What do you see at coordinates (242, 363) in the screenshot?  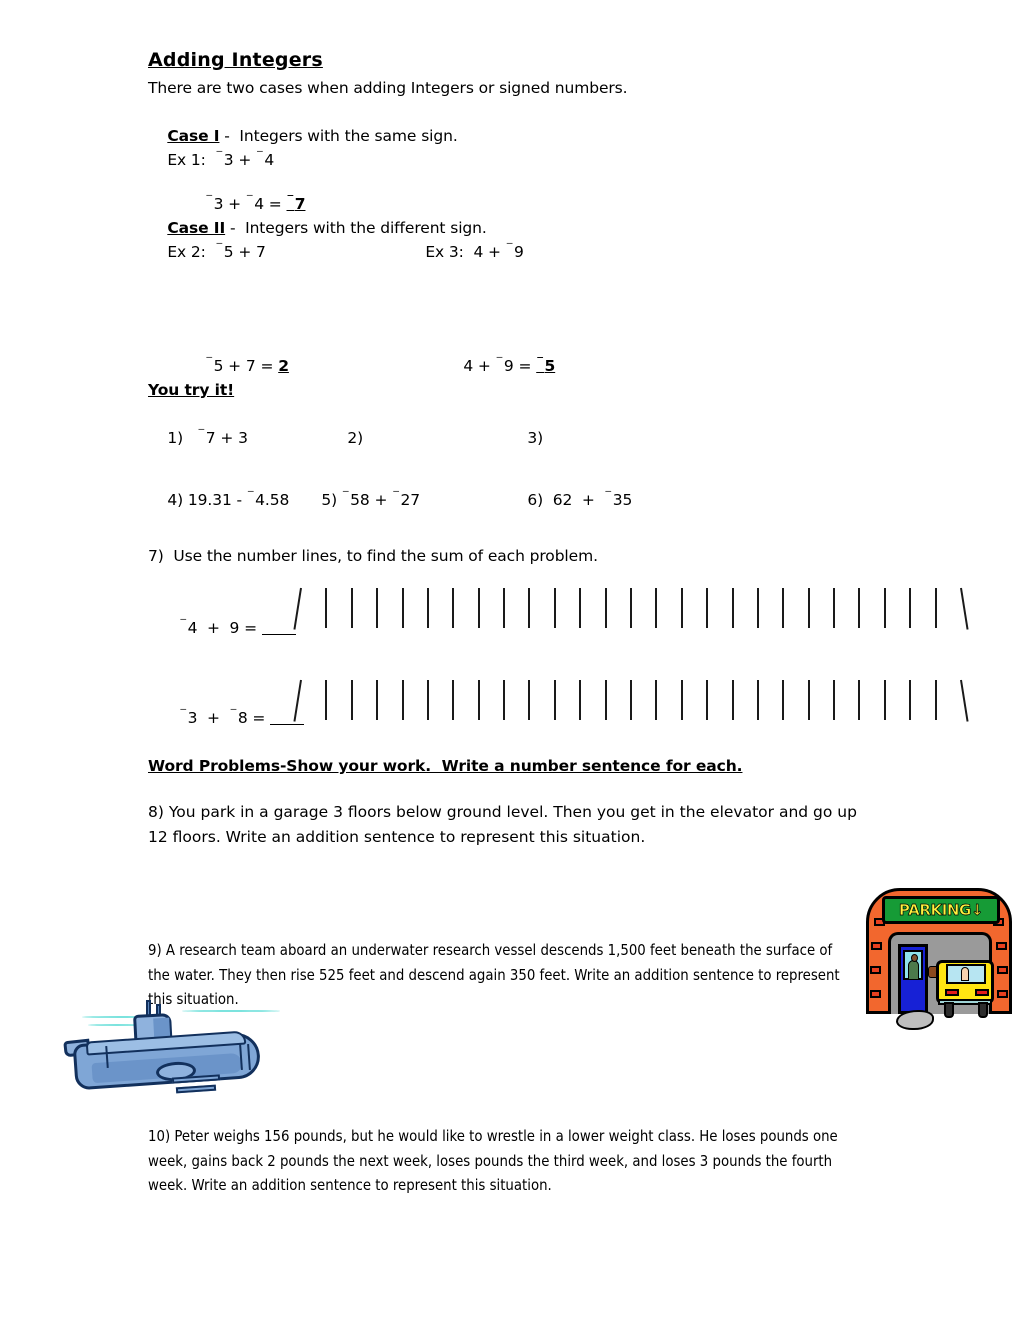 I see `ex2-worked: ⁻5 + 7 =` at bounding box center [242, 363].